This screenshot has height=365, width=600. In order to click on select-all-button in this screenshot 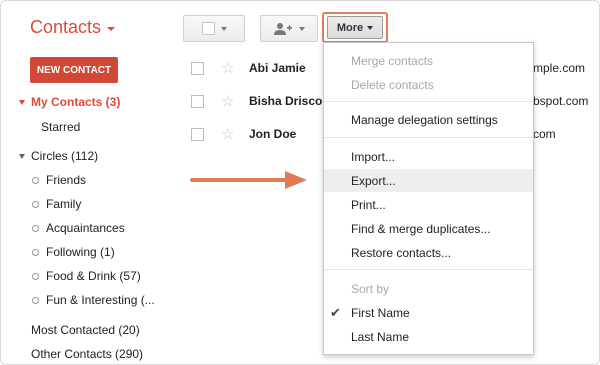, I will do `click(214, 28)`.